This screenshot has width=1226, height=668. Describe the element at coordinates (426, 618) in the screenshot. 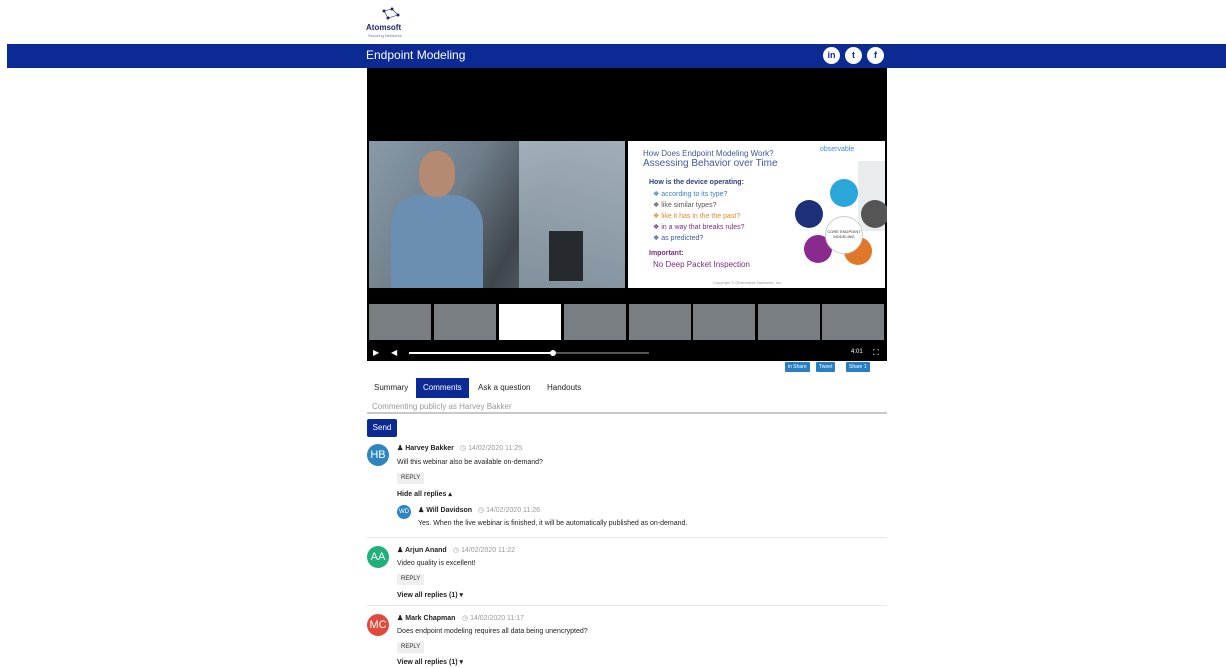

I see `comment-author: ♟ Mark Chapman` at that location.